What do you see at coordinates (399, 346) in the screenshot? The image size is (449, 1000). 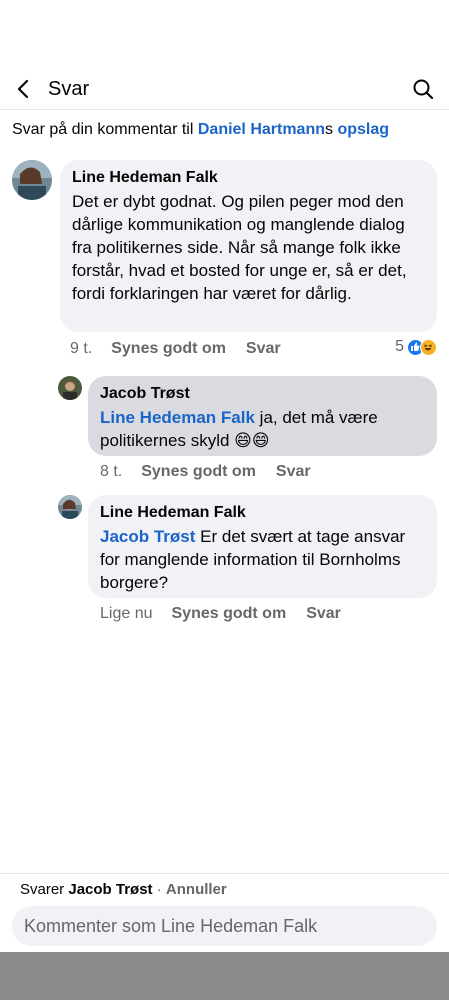 I see `reaction-count: 5` at bounding box center [399, 346].